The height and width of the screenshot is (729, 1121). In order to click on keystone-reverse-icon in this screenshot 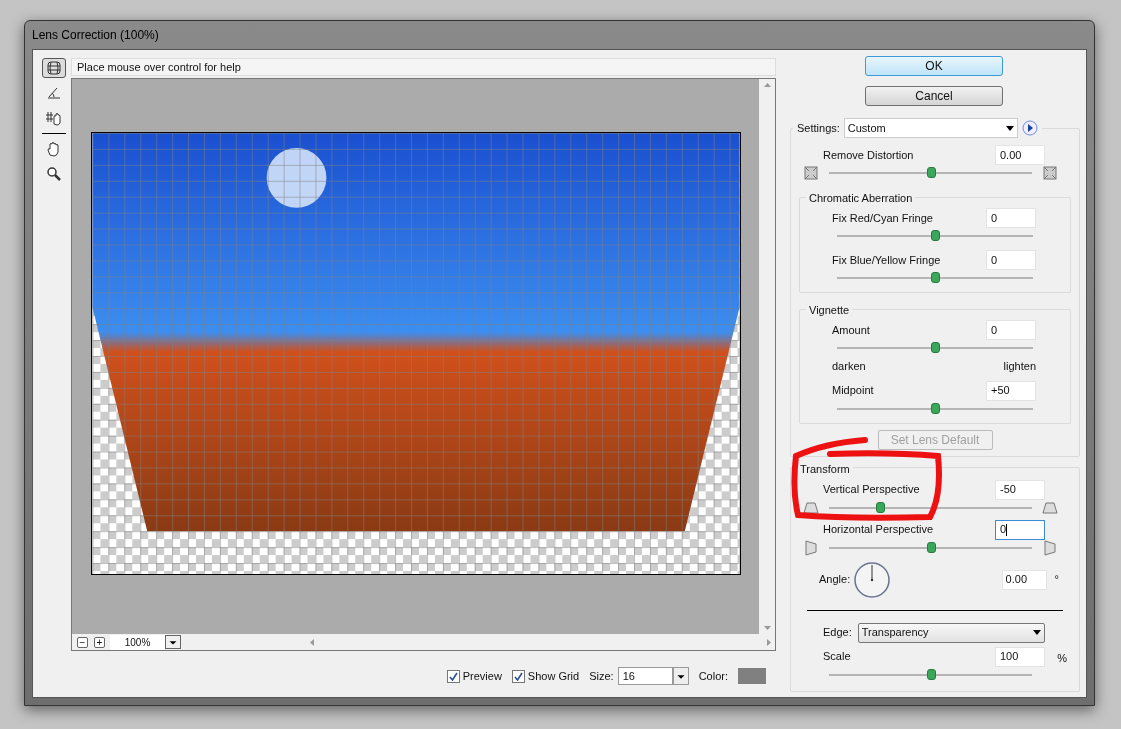, I will do `click(1050, 507)`.